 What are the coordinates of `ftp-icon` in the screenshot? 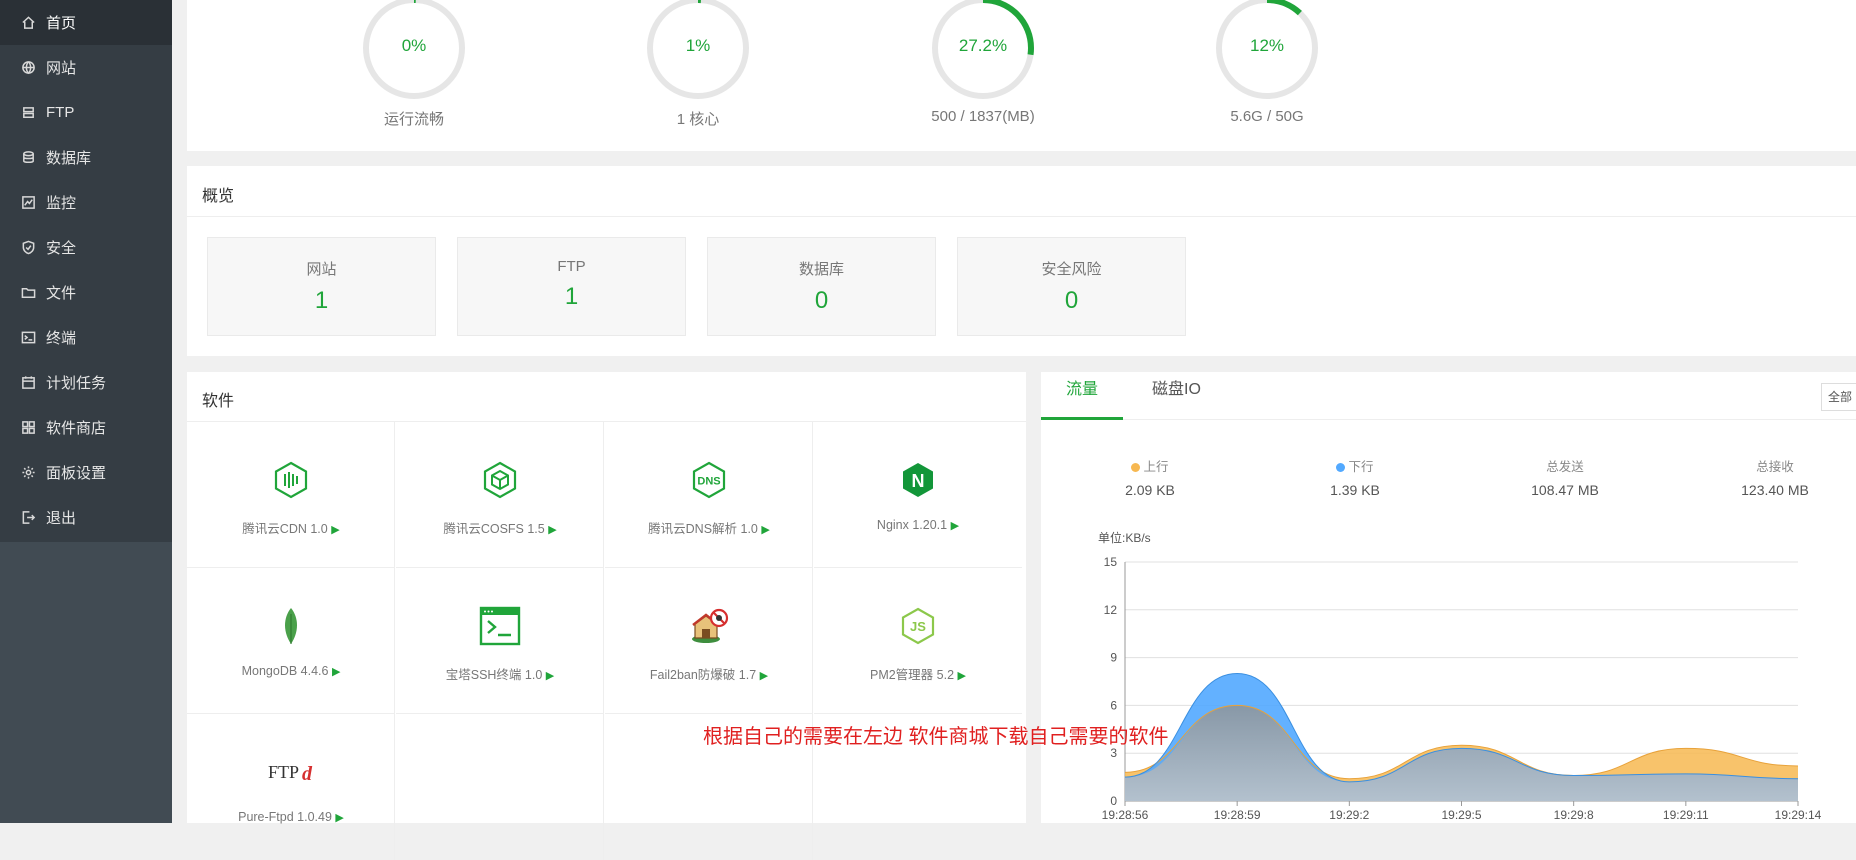 It's located at (28, 113).